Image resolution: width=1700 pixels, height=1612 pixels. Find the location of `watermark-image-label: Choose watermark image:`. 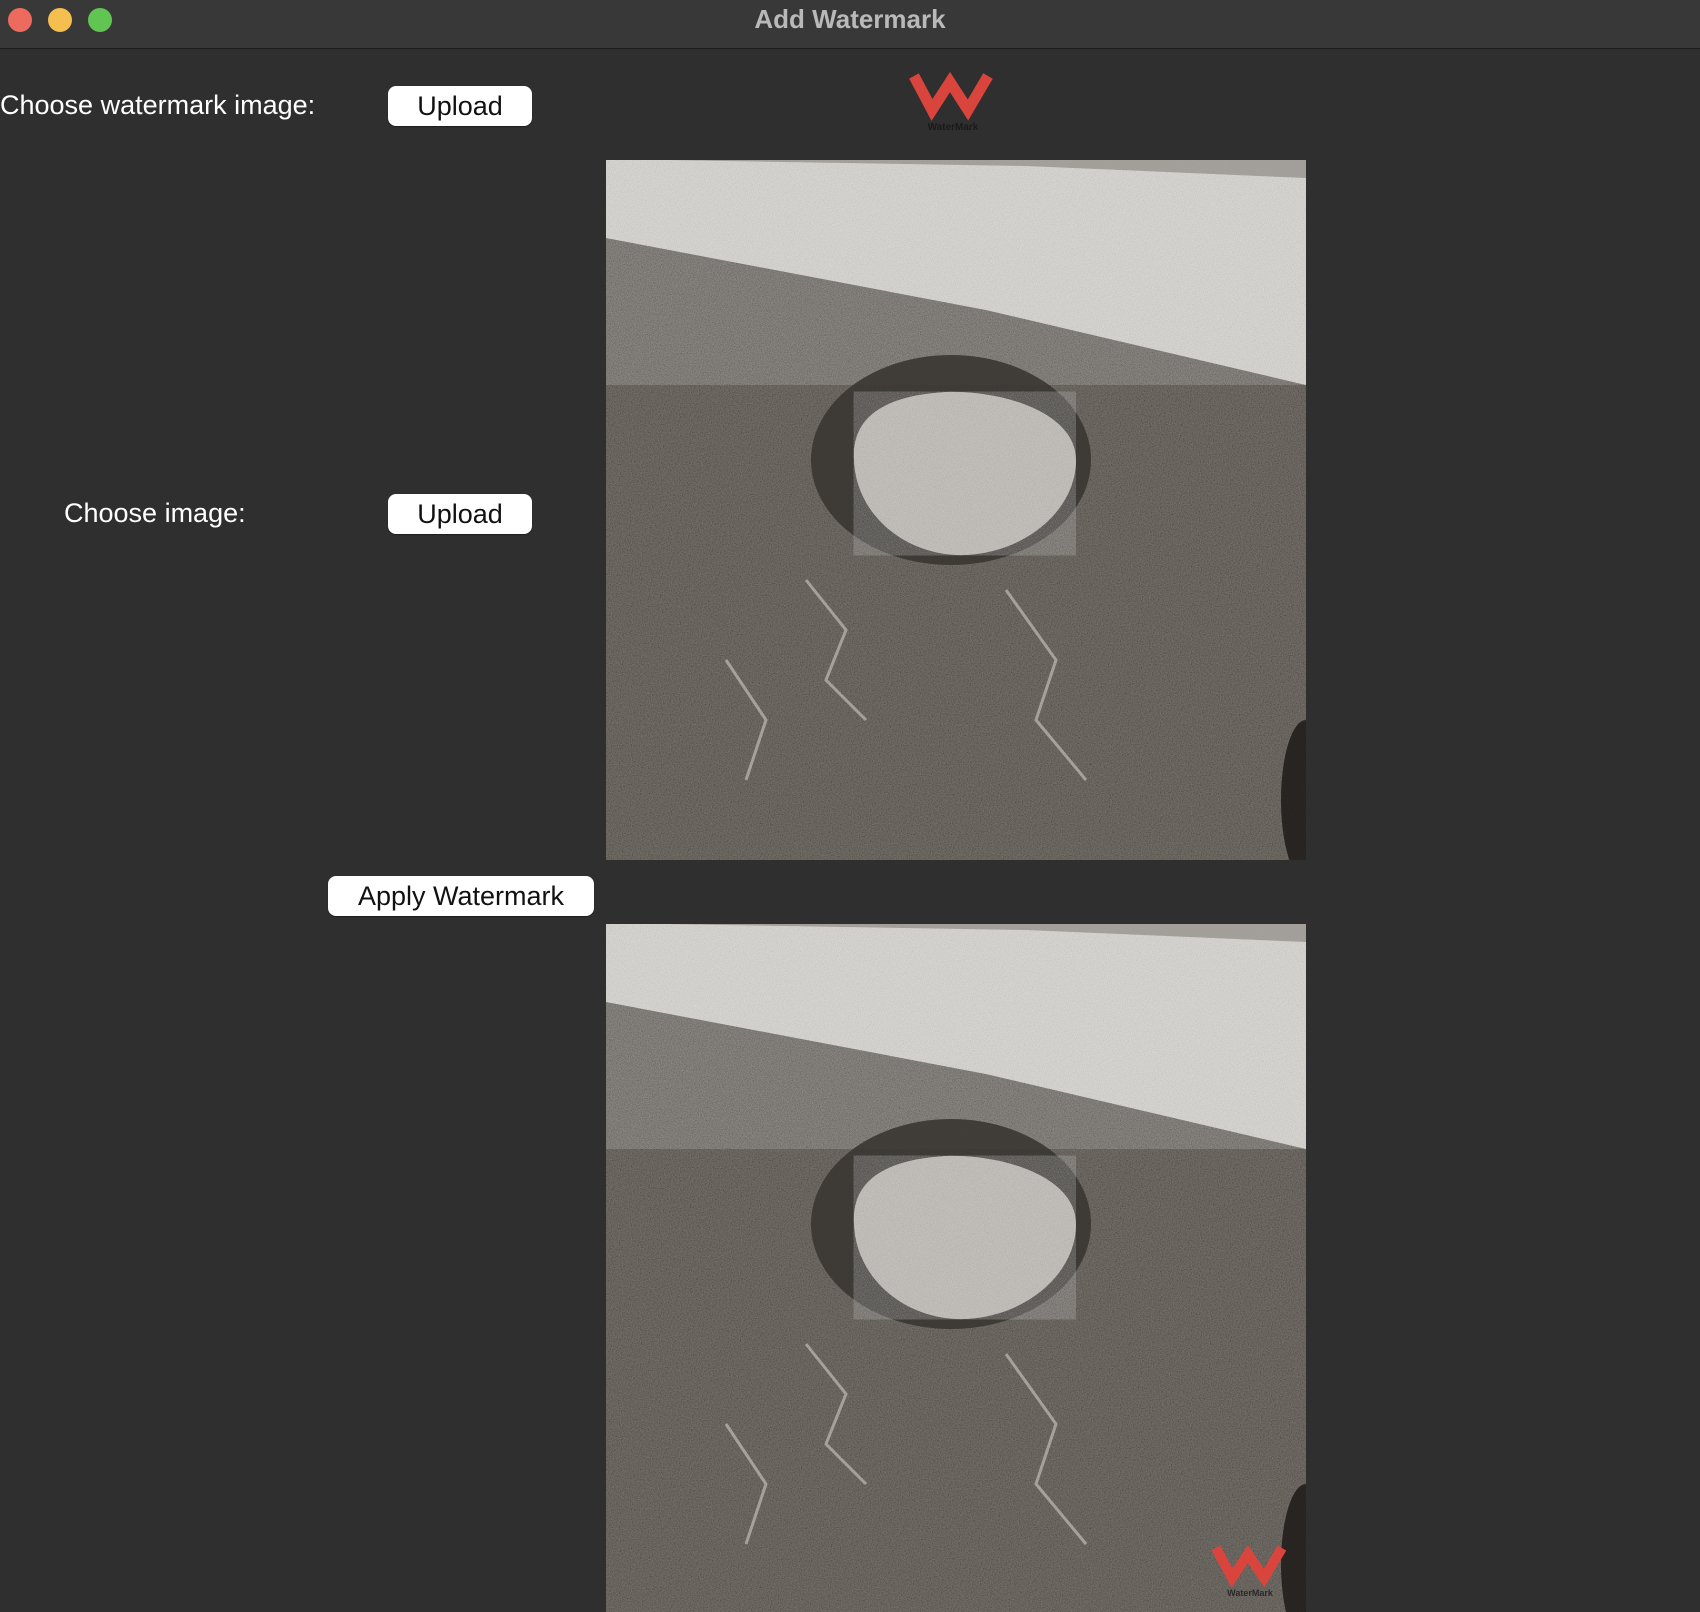

watermark-image-label: Choose watermark image: is located at coordinates (158, 105).